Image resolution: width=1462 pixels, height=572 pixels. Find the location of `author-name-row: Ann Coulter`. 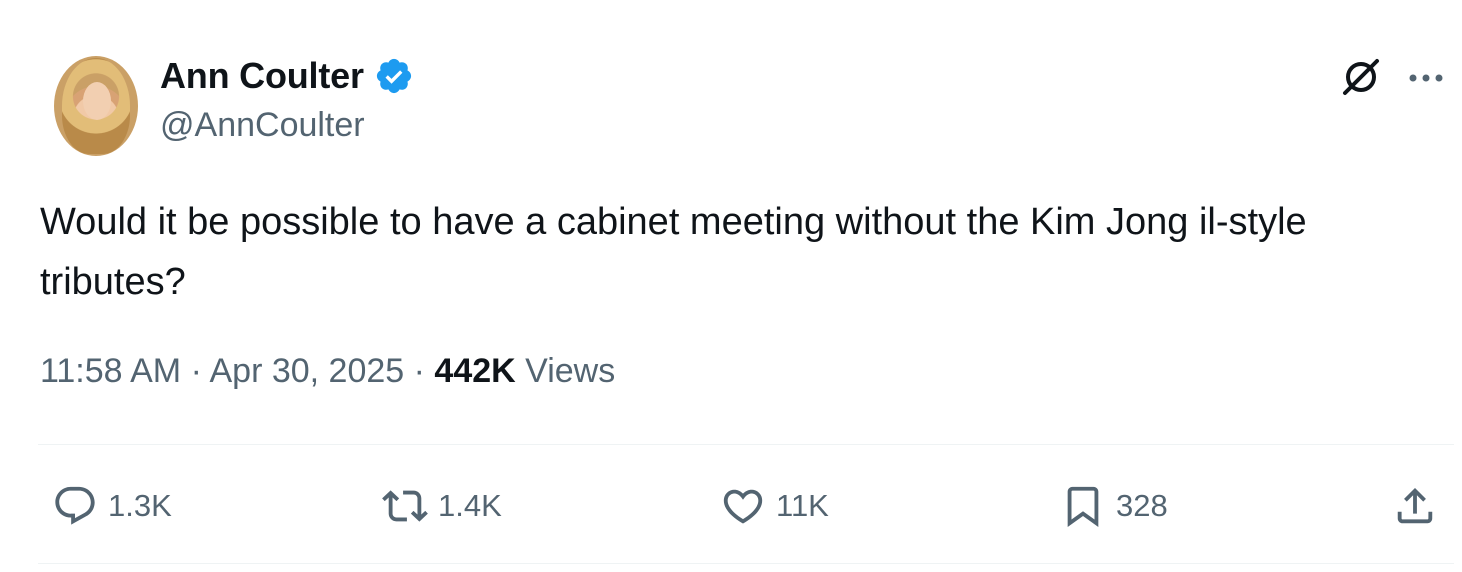

author-name-row: Ann Coulter is located at coordinates (287, 76).